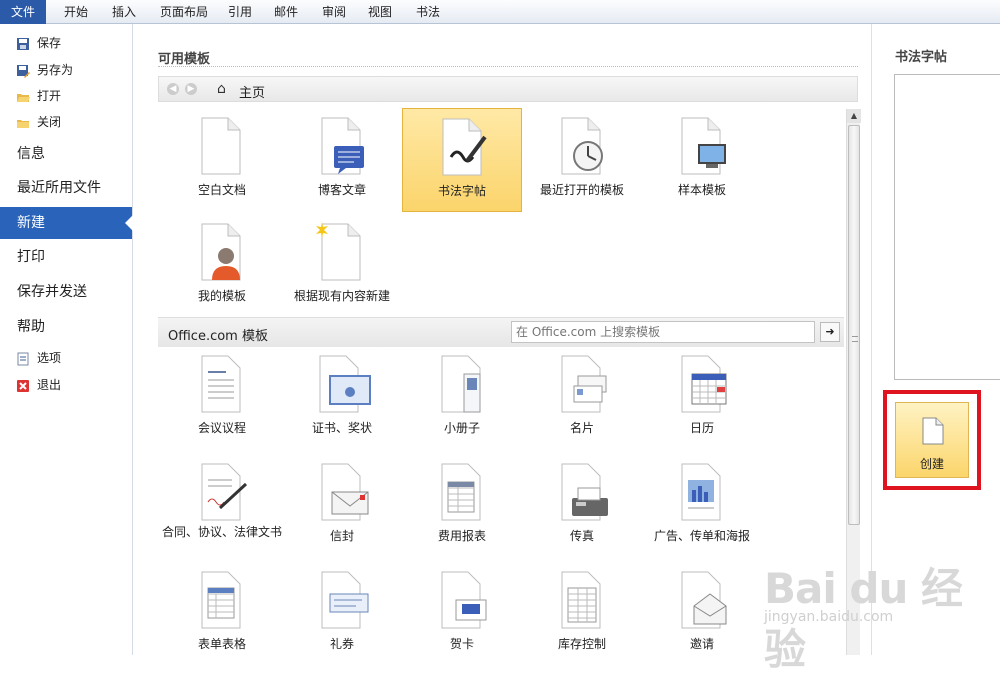  What do you see at coordinates (947, 227) in the screenshot?
I see `preview-thumbnail` at bounding box center [947, 227].